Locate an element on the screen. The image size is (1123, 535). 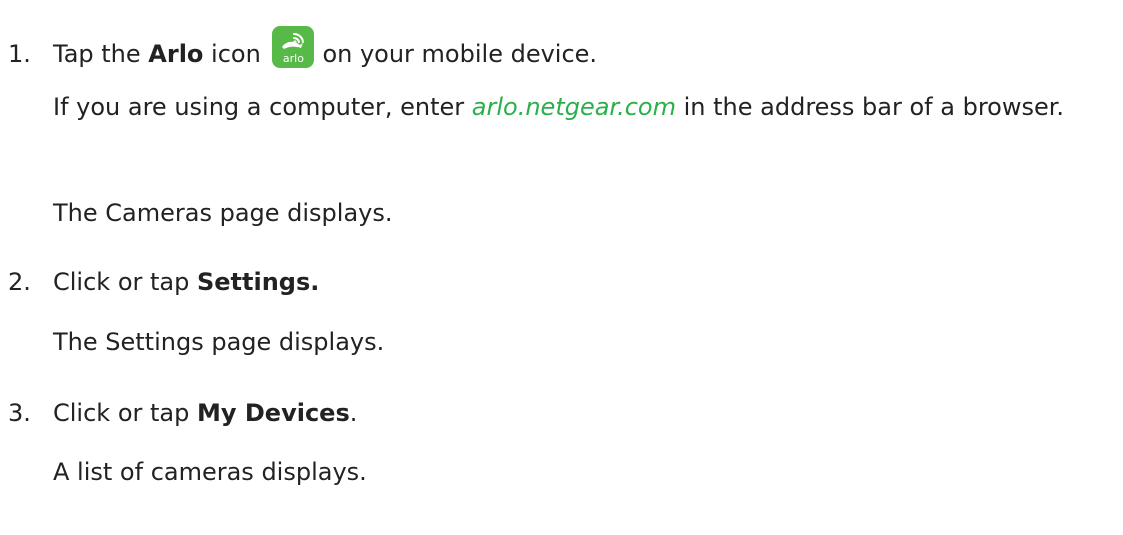
step-text: icon is located at coordinates (232, 54).